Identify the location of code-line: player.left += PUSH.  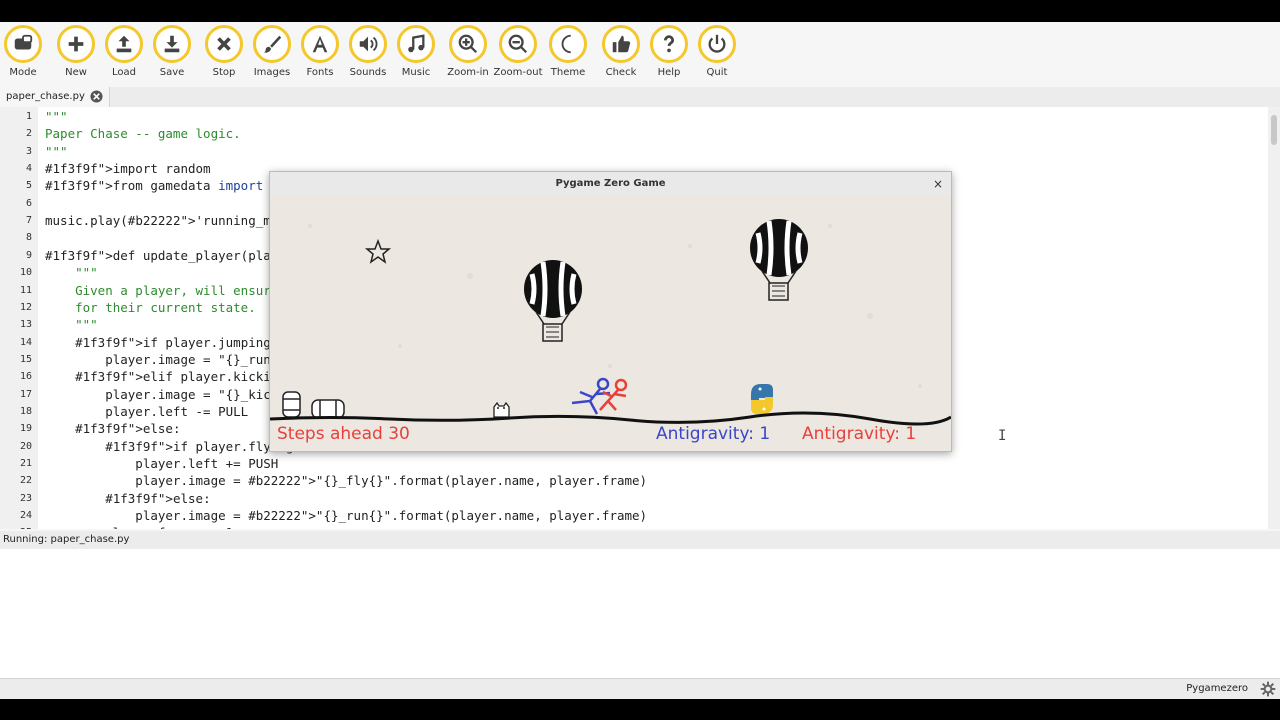
(161, 463).